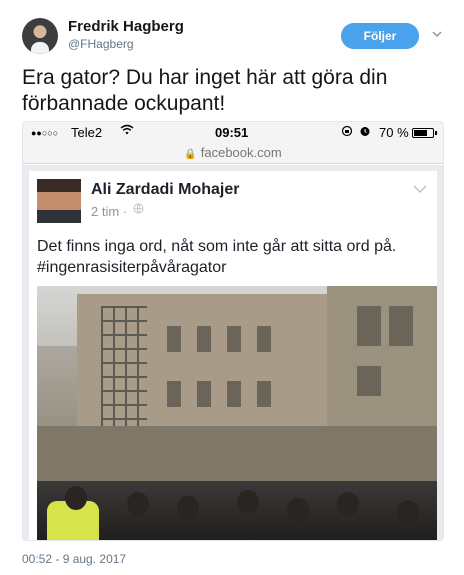  I want to click on author-handle: @FHagberg, so click(101, 44).